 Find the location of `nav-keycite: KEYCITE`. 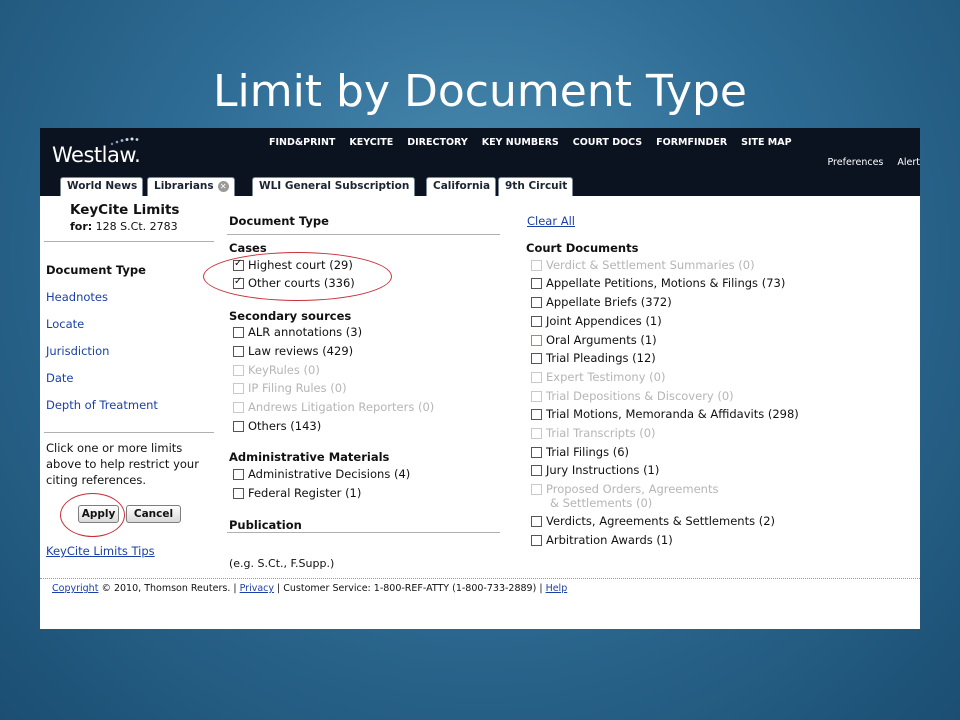

nav-keycite: KEYCITE is located at coordinates (371, 142).